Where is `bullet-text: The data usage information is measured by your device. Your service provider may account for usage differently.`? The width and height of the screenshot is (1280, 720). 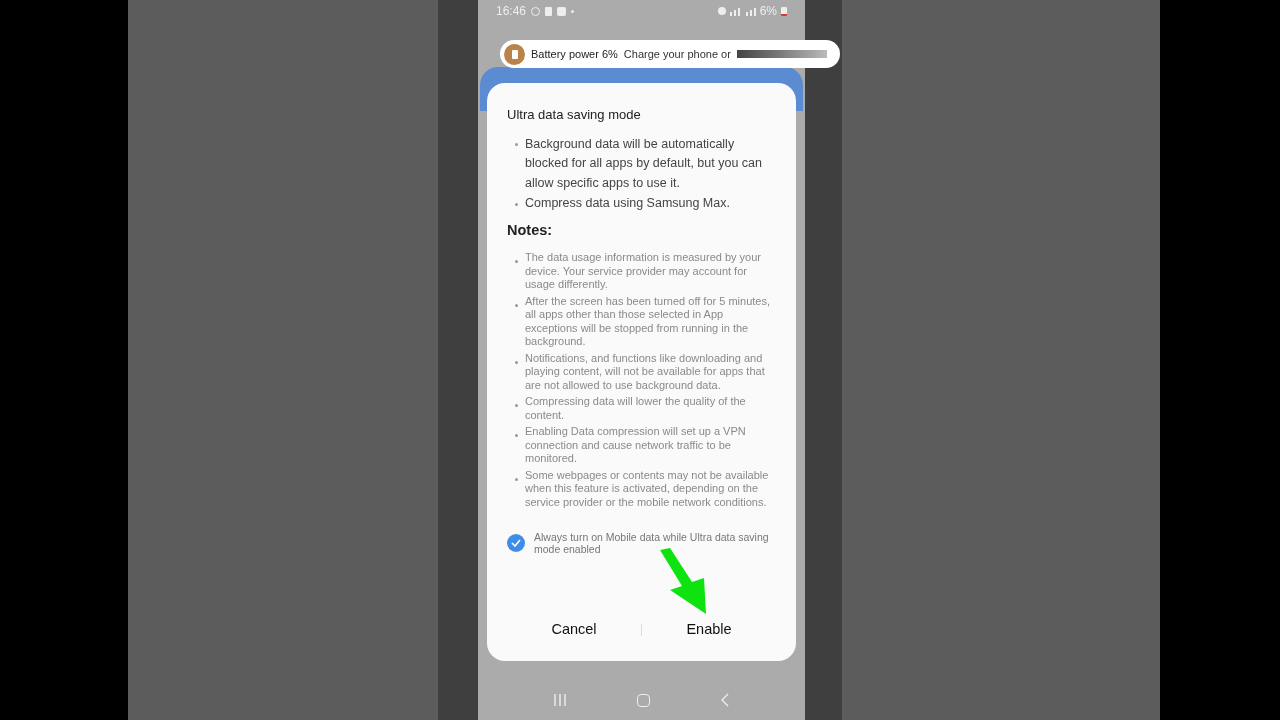
bullet-text: The data usage information is measured by your device. Your service provider may account for usage differently. is located at coordinates (644, 271).